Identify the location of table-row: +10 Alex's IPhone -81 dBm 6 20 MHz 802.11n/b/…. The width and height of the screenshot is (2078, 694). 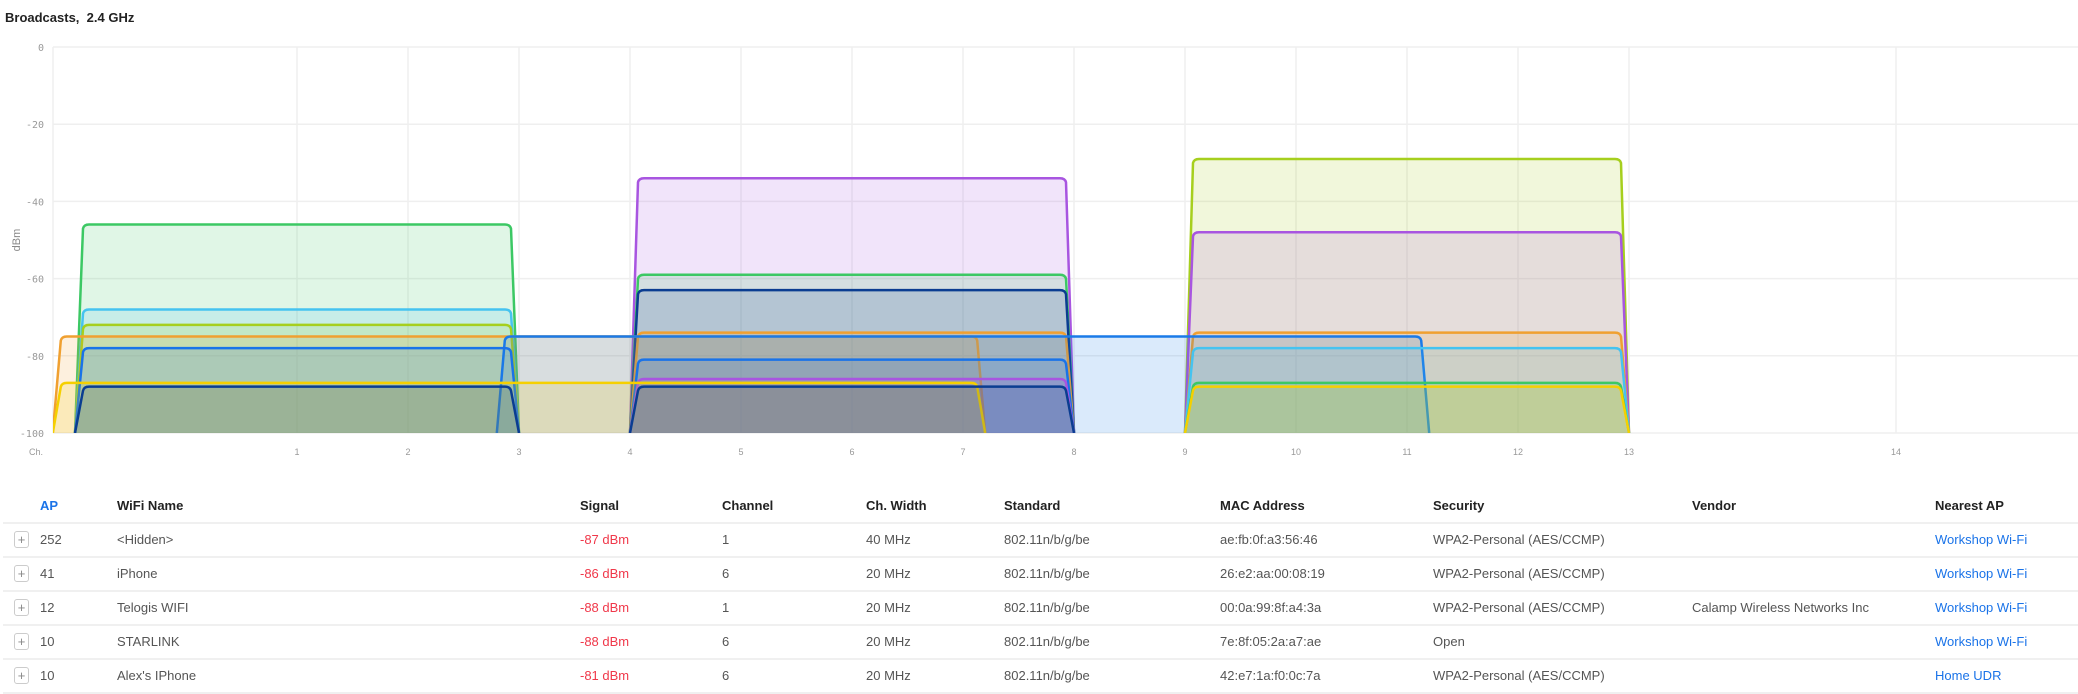
(1040, 677).